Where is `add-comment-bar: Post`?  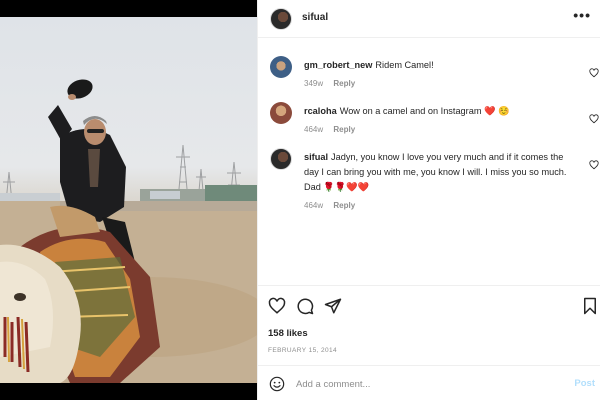
add-comment-bar: Post is located at coordinates (429, 382).